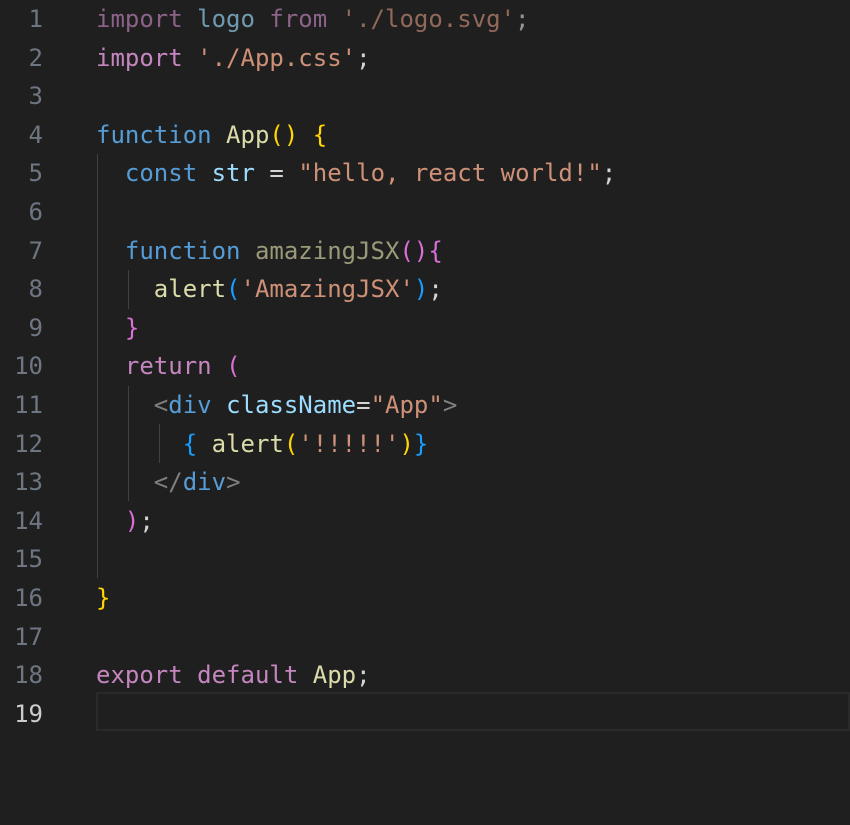 The height and width of the screenshot is (825, 850). I want to click on code-line-10: return (, so click(168, 366).